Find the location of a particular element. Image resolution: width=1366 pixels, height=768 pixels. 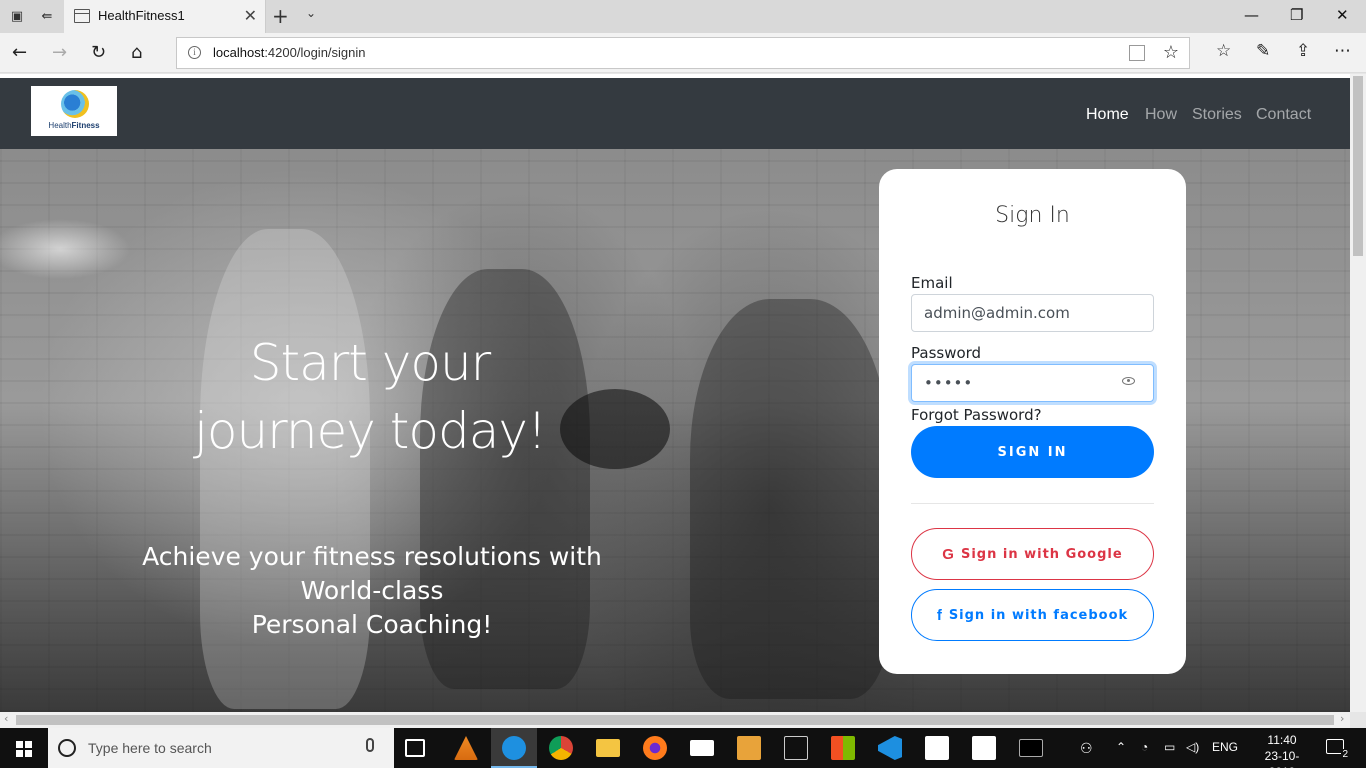

hero-sub-line-3: Personal Coaching! is located at coordinates (372, 624).